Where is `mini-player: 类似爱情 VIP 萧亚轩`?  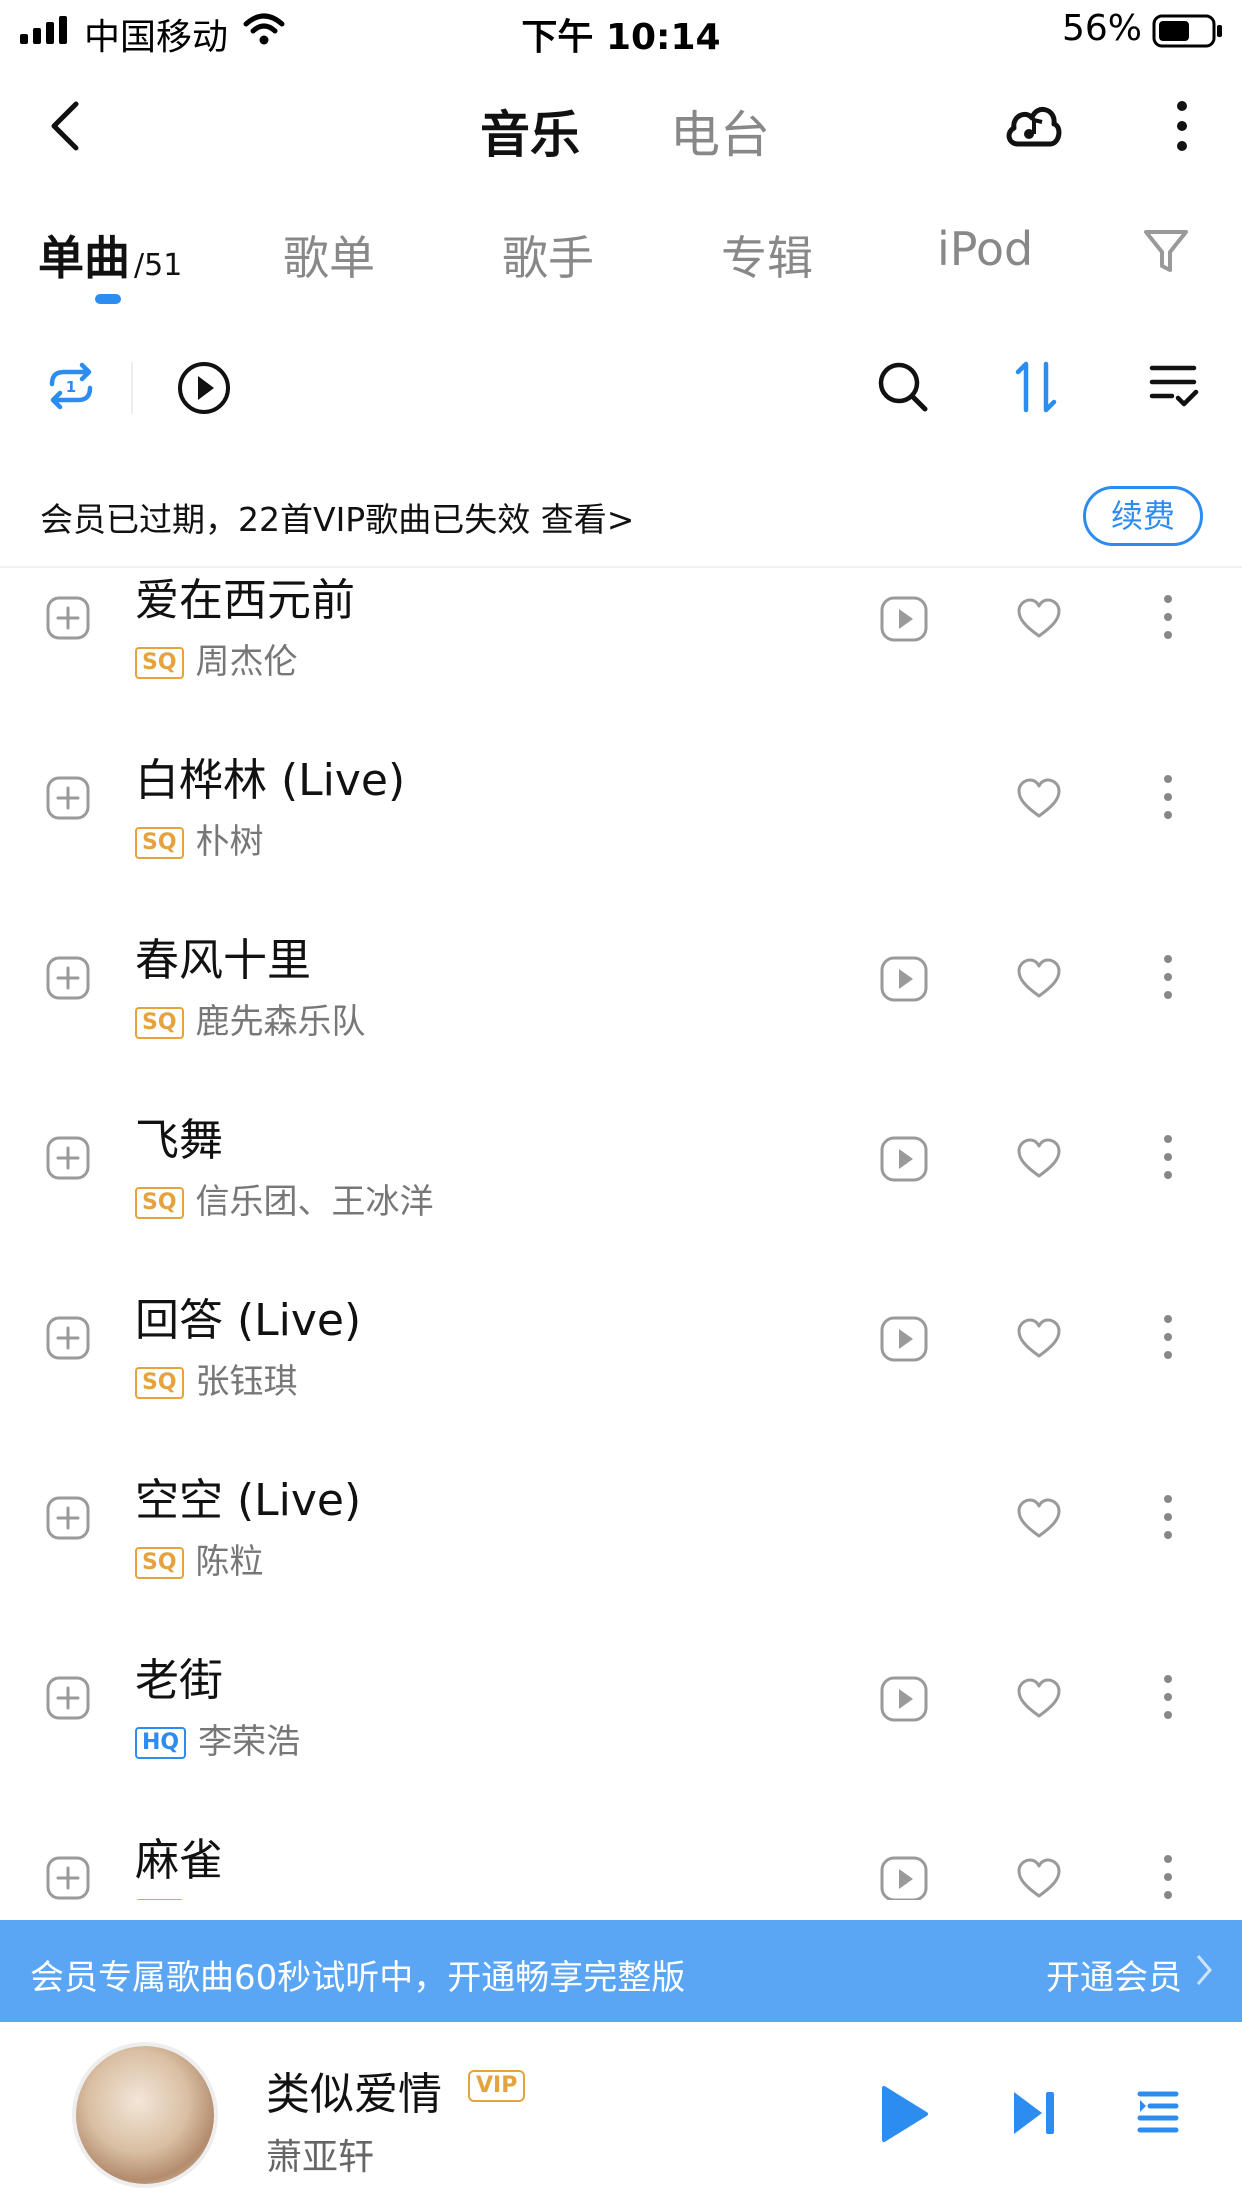 mini-player: 类似爱情 VIP 萧亚轩 is located at coordinates (621, 2115).